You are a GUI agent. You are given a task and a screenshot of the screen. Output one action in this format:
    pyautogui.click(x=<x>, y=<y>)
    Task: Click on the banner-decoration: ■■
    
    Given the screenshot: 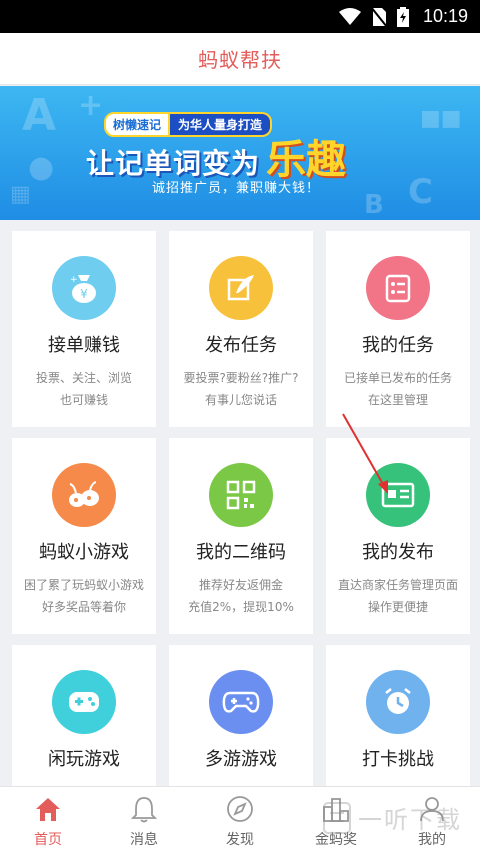 What is the action you would take?
    pyautogui.click(x=441, y=118)
    